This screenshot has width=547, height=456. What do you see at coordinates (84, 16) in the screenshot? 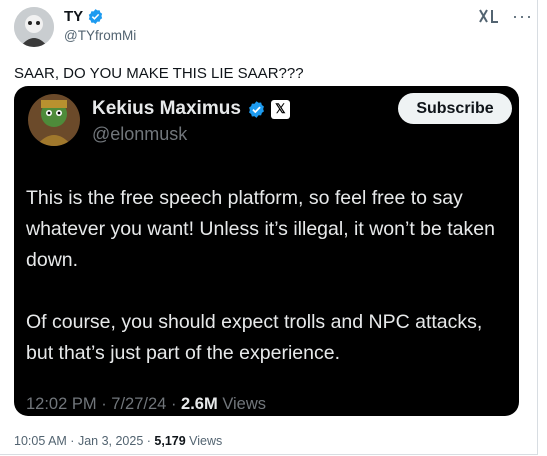
I see `author-name-row: TY` at bounding box center [84, 16].